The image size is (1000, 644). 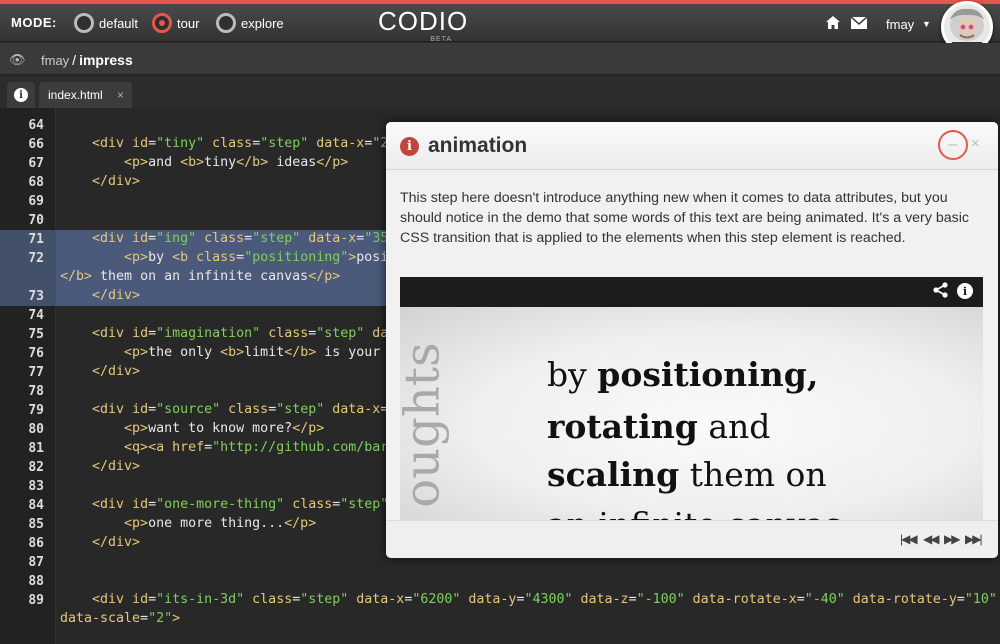 What do you see at coordinates (250, 23) in the screenshot?
I see `mode-explore-radio: explore` at bounding box center [250, 23].